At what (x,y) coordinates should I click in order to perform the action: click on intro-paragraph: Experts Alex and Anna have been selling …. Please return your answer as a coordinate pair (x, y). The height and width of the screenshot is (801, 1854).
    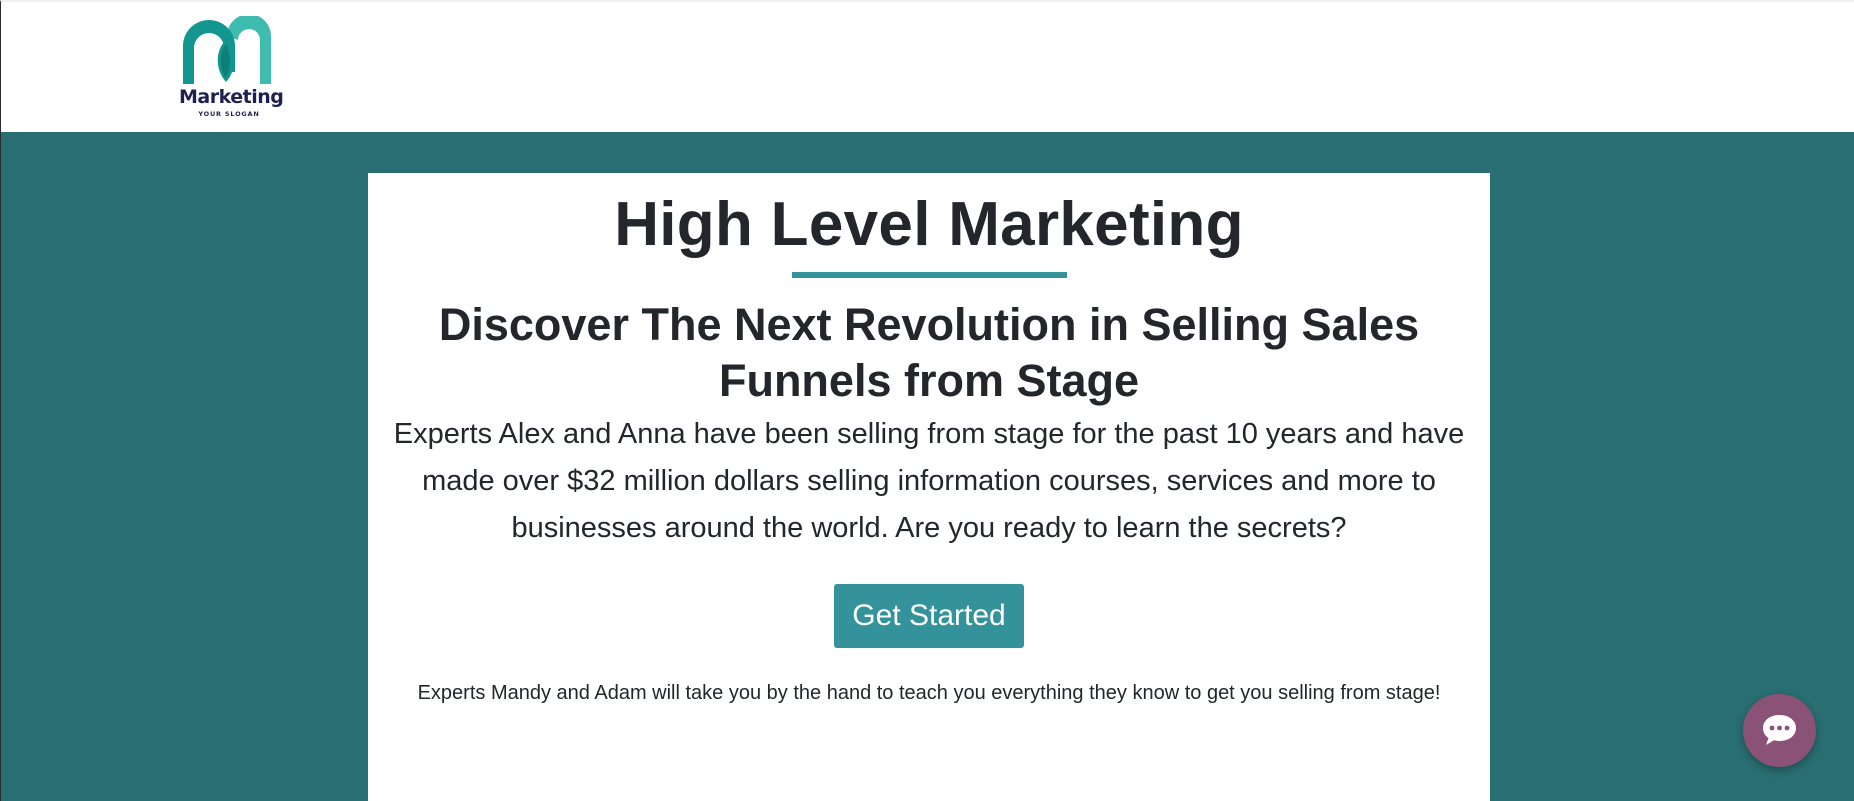
    Looking at the image, I should click on (929, 481).